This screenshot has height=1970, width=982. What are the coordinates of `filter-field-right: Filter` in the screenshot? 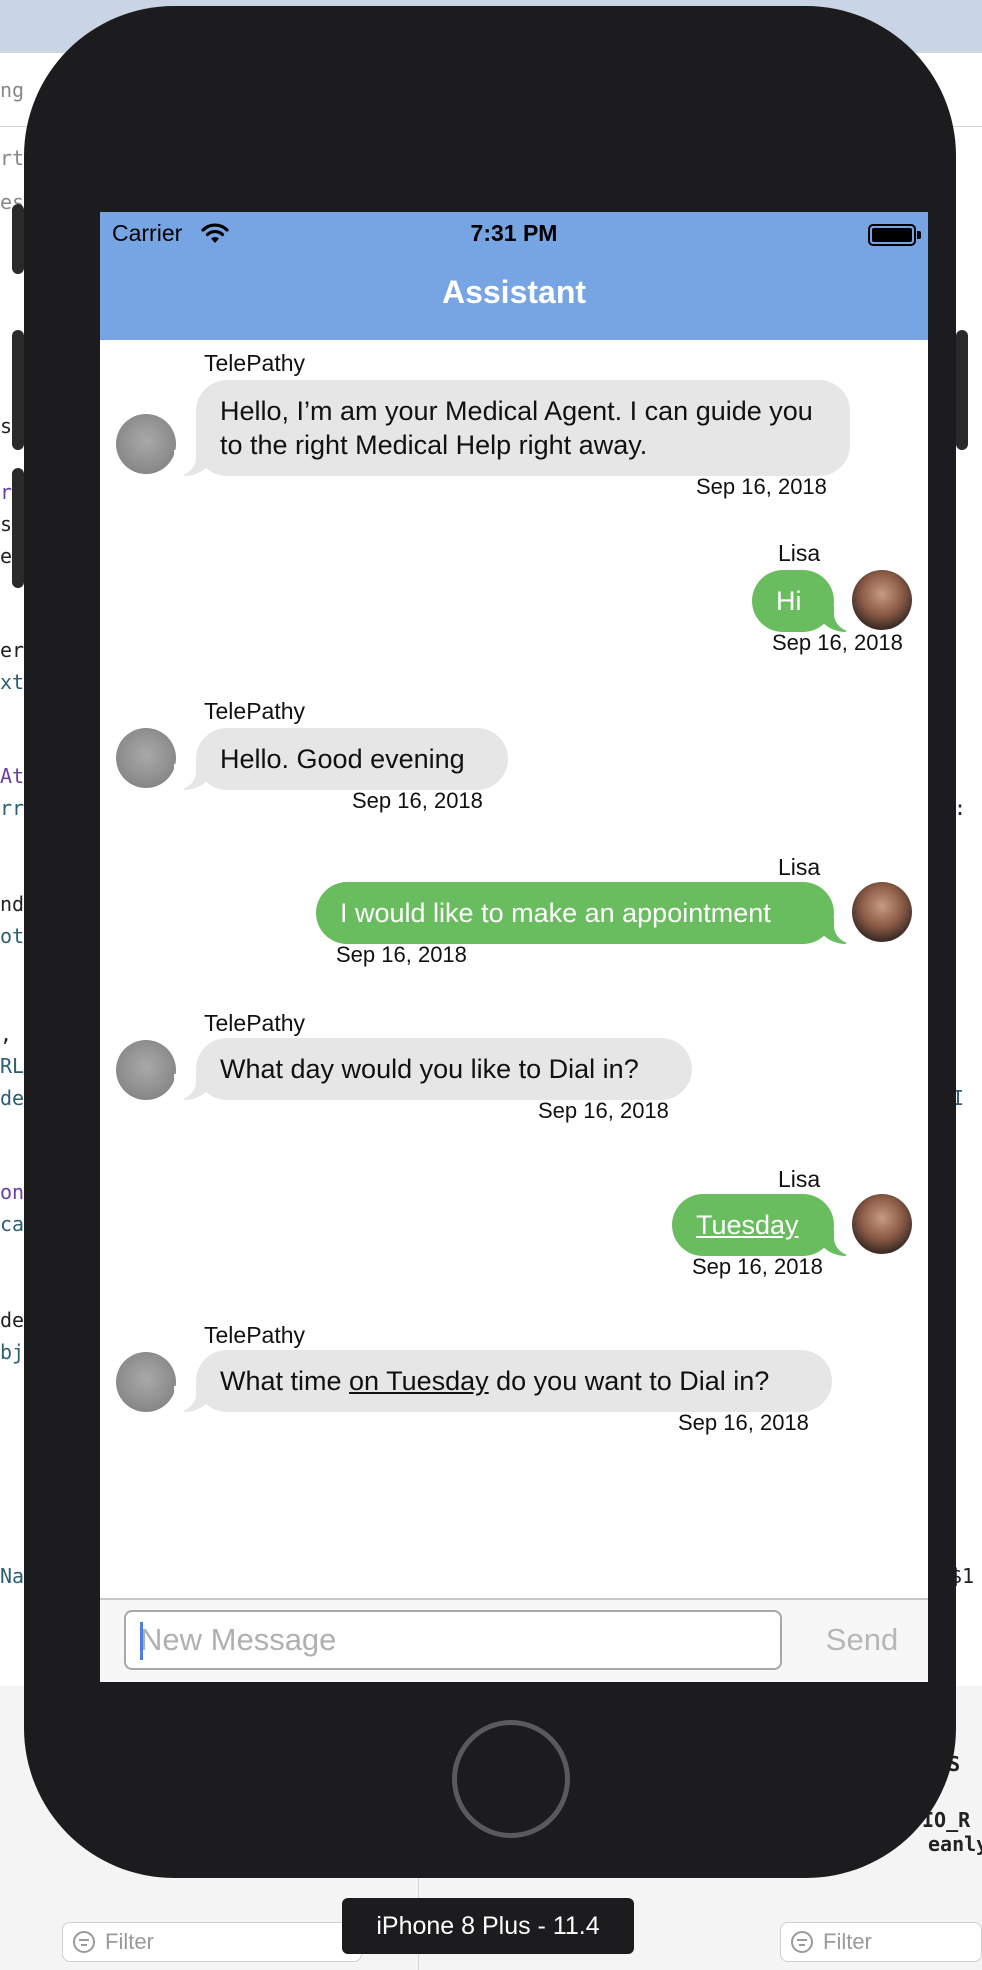 It's located at (881, 1942).